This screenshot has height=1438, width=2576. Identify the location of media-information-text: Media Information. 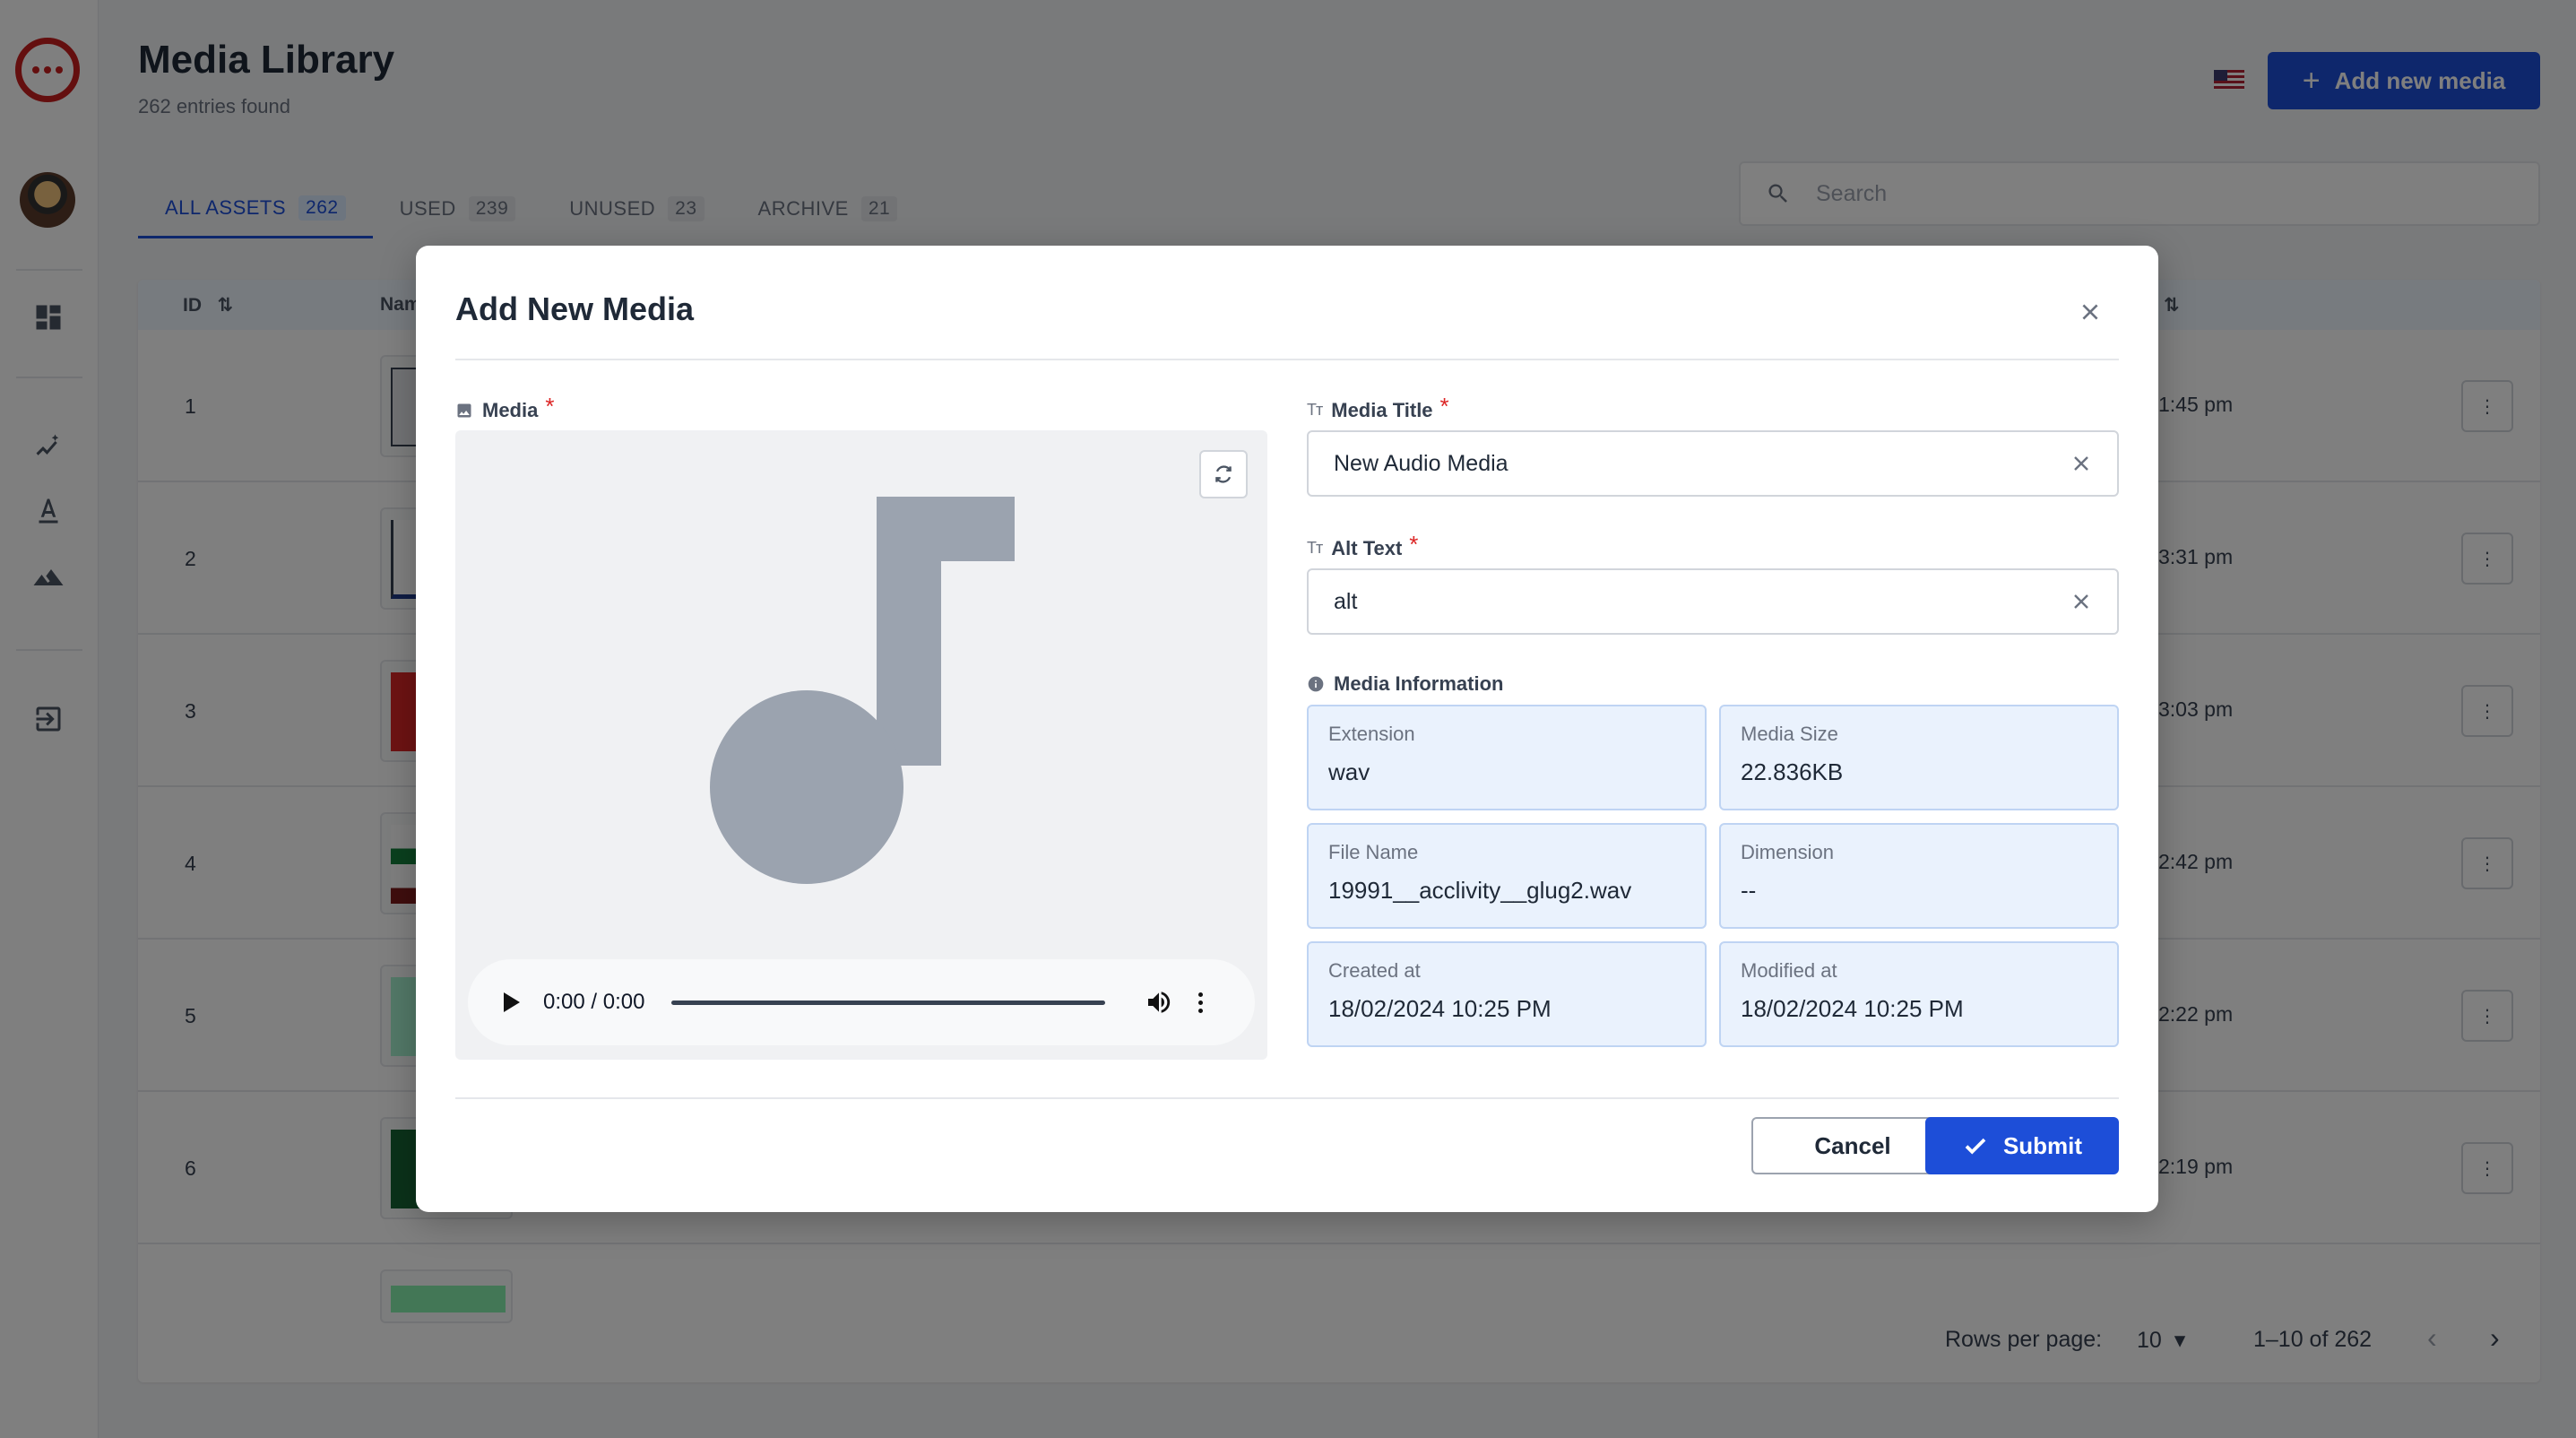
(1419, 683).